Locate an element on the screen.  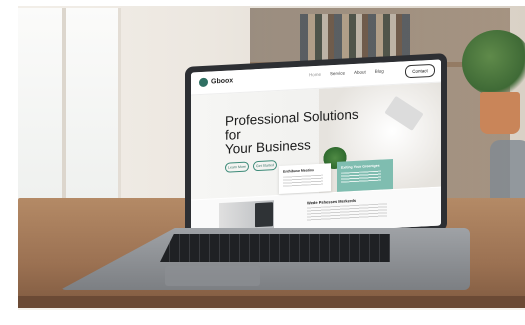
nav-contact-button: Contact is located at coordinates (420, 71).